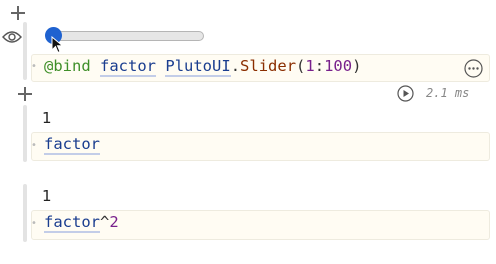 The image size is (496, 264). I want to click on range-start-token: 1, so click(310, 66).